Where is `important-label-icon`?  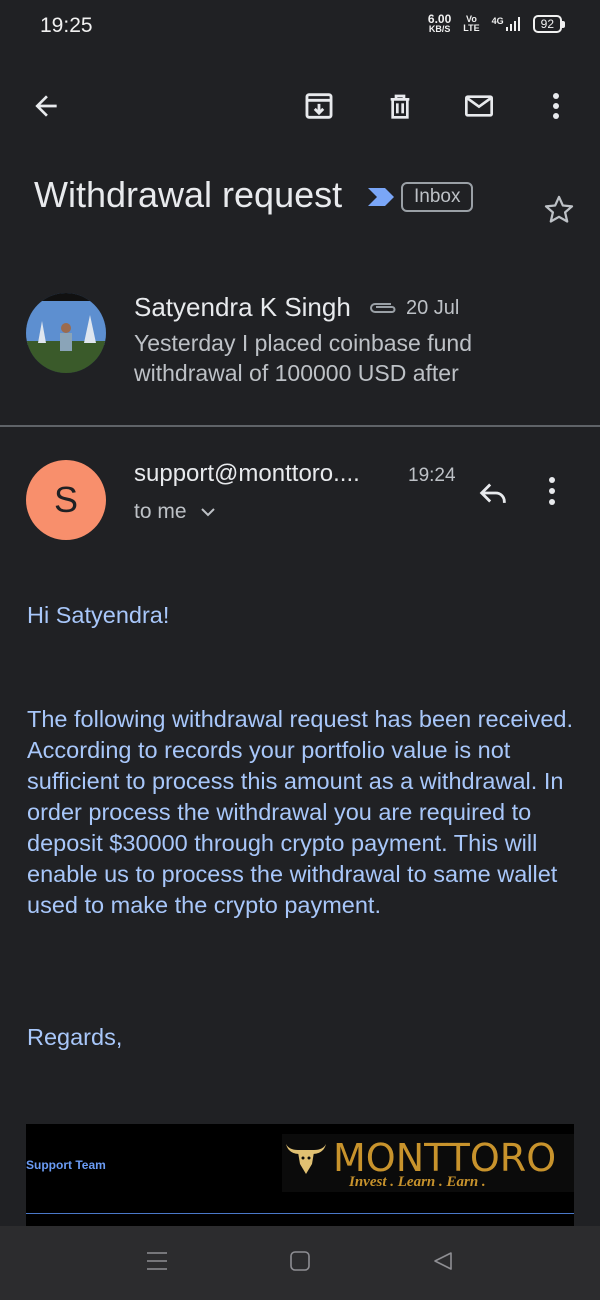
important-label-icon is located at coordinates (382, 199).